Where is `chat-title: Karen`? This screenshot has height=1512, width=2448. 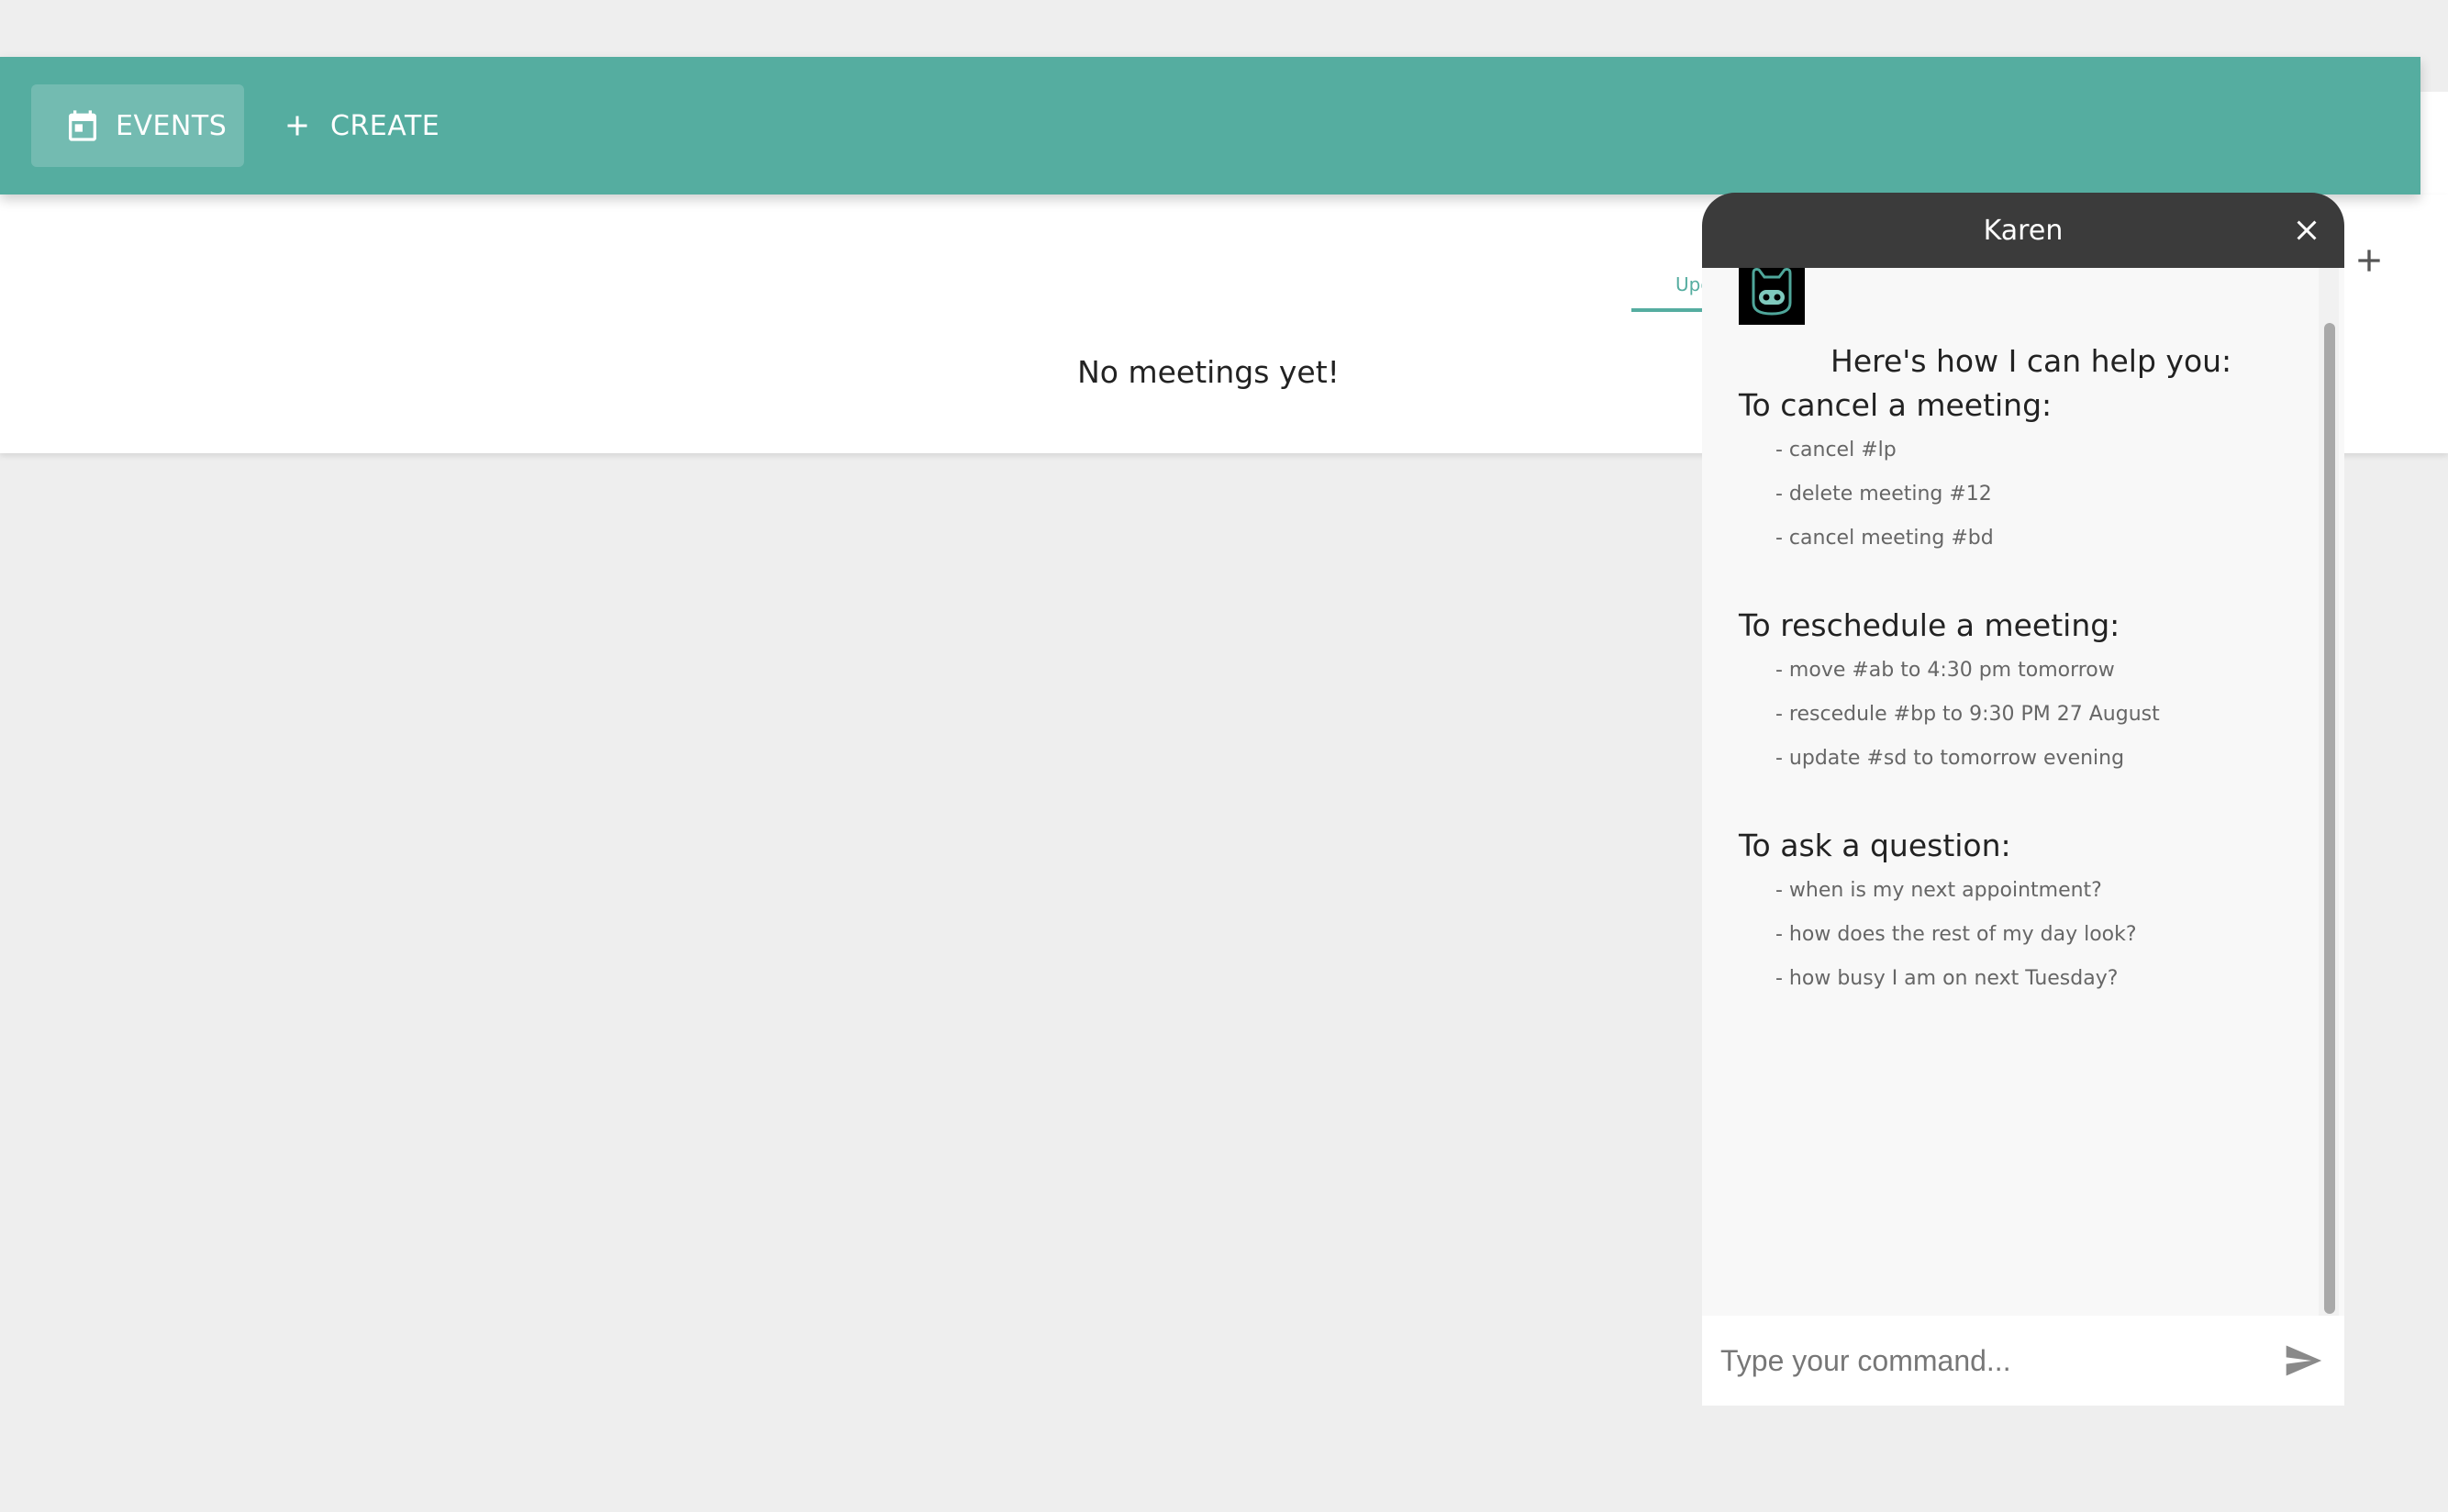
chat-title: Karen is located at coordinates (2023, 231).